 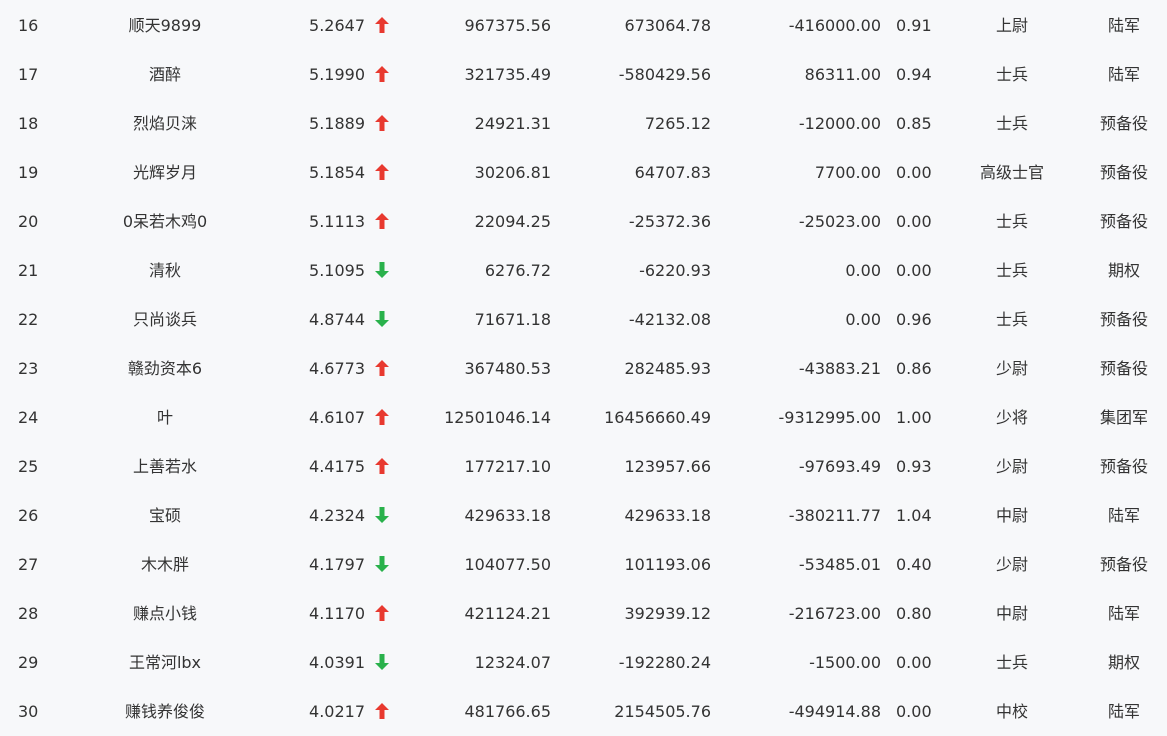 What do you see at coordinates (165, 221) in the screenshot?
I see `trader-name-cell: 0呆若木鸡0` at bounding box center [165, 221].